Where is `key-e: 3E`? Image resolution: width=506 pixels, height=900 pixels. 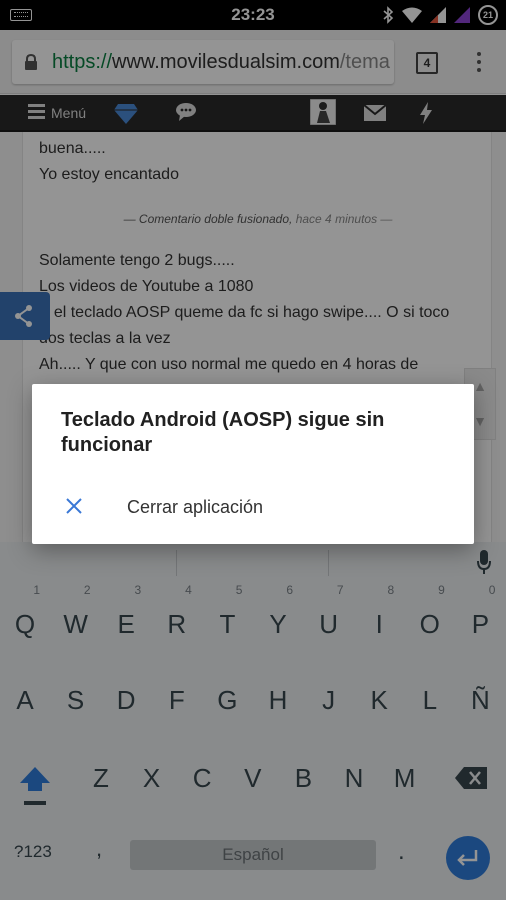 key-e: 3E is located at coordinates (126, 618).